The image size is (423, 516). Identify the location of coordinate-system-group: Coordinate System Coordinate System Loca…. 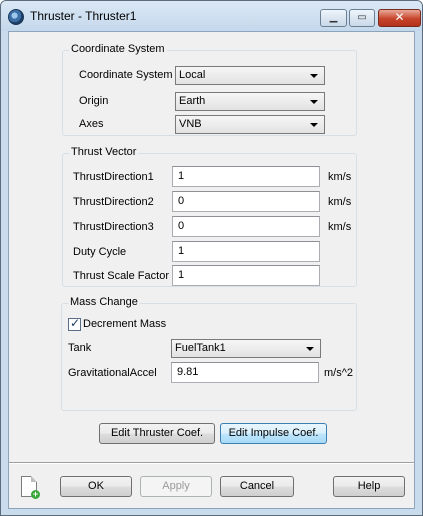
(209, 89).